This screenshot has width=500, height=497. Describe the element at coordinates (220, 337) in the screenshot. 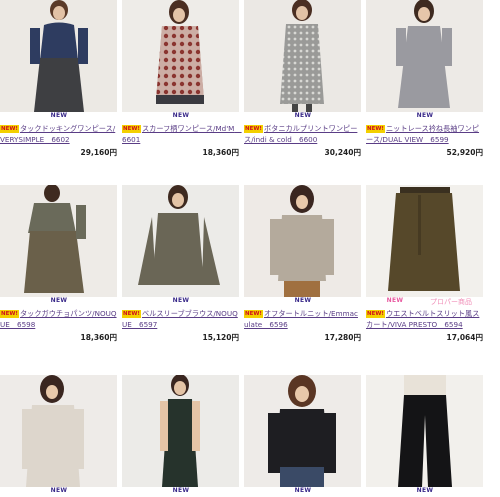

I see `product-price: 15,120円` at that location.